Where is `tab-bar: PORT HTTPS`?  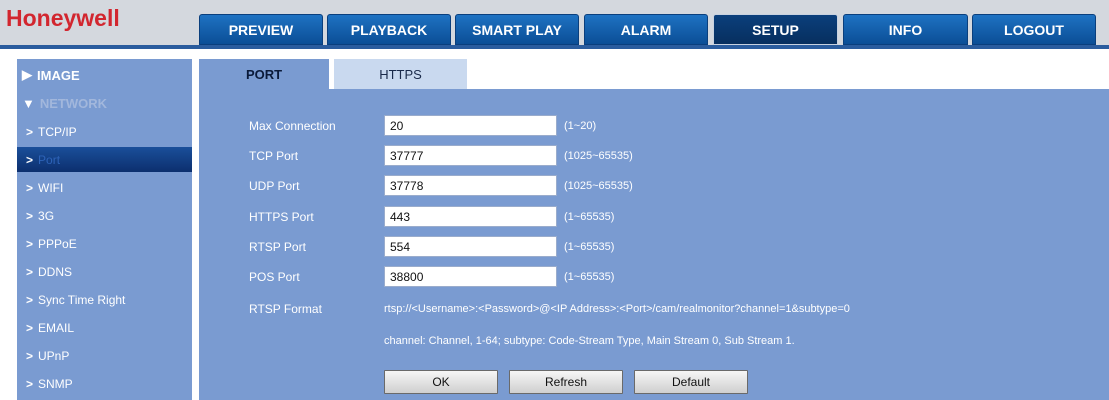 tab-bar: PORT HTTPS is located at coordinates (654, 74).